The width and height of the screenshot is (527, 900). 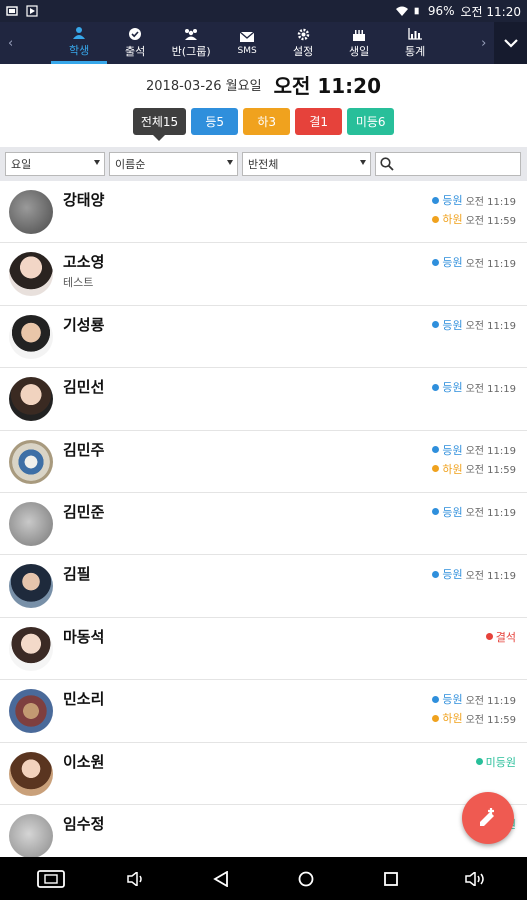 I want to click on student-row: 마동석 결석, so click(x=263, y=649).